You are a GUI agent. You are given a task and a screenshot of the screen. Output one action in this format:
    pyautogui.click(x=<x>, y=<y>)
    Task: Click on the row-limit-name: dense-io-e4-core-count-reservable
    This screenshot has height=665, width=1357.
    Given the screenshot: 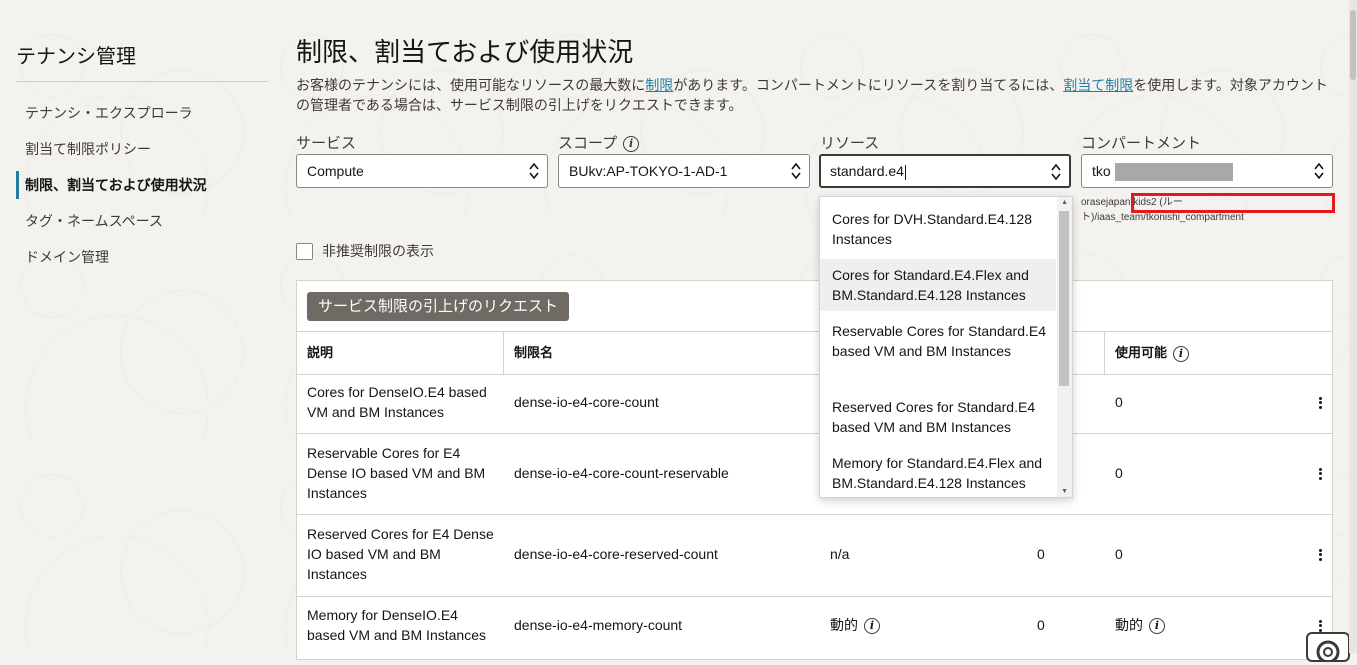 What is the action you would take?
    pyautogui.click(x=621, y=473)
    